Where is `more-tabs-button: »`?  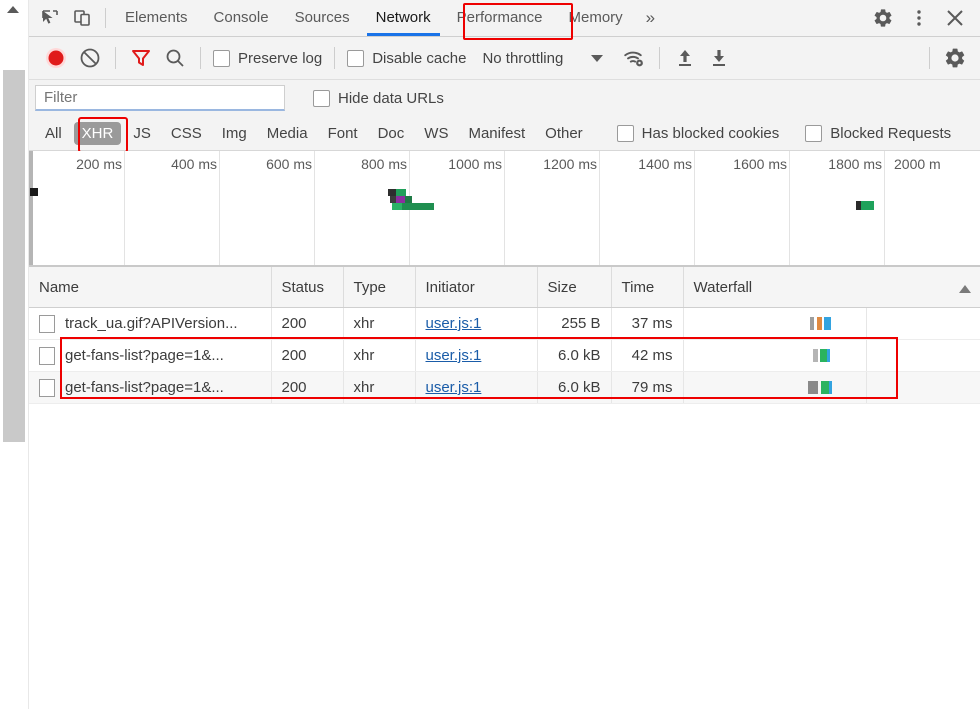
more-tabs-button: » is located at coordinates (650, 18).